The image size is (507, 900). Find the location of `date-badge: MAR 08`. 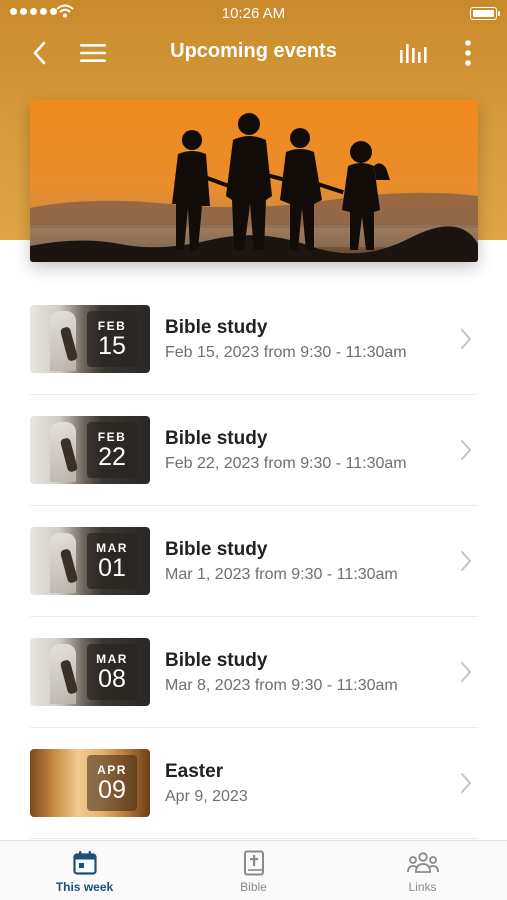

date-badge: MAR 08 is located at coordinates (112, 672).